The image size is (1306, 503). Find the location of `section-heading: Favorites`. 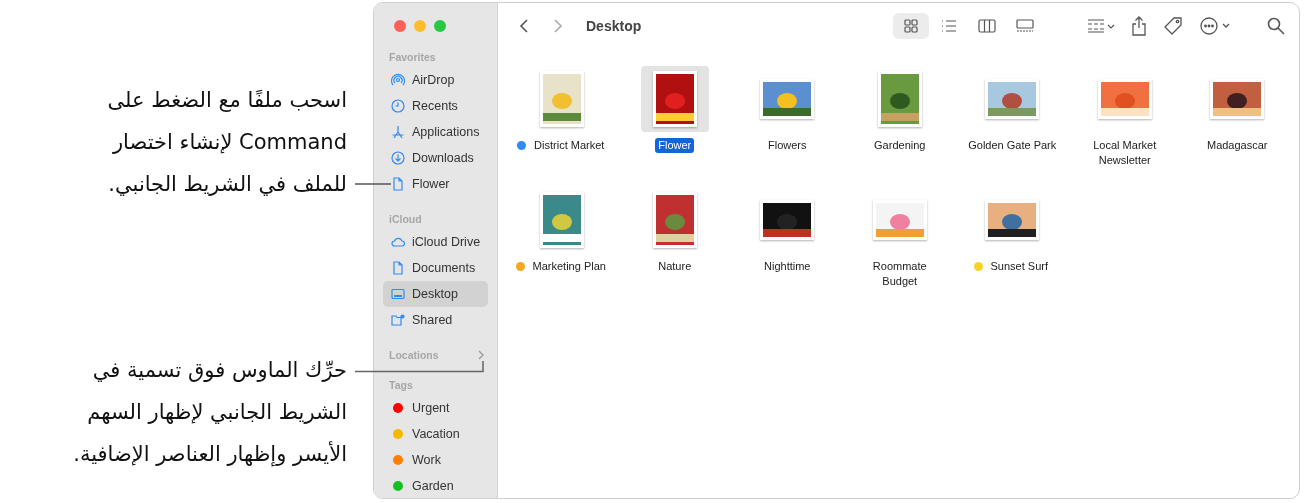

section-heading: Favorites is located at coordinates (412, 57).